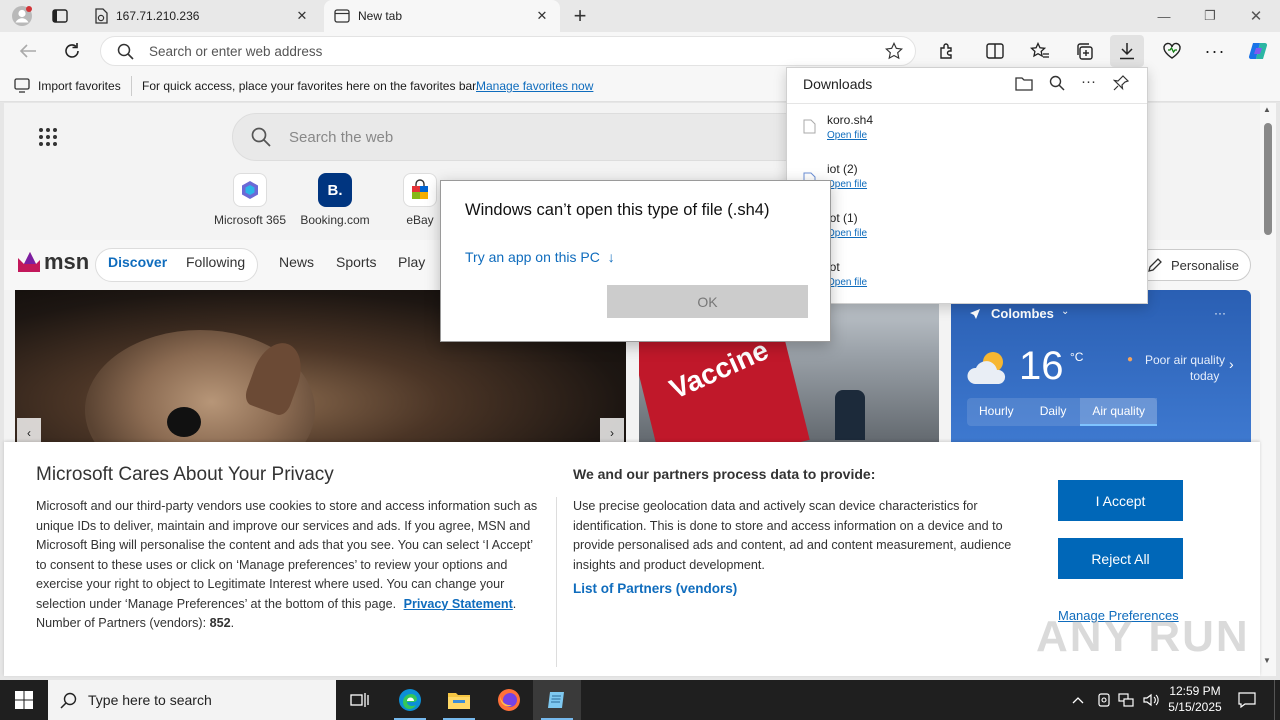 The height and width of the screenshot is (720, 1280). What do you see at coordinates (963, 281) in the screenshot?
I see `download-item: iot Open file` at bounding box center [963, 281].